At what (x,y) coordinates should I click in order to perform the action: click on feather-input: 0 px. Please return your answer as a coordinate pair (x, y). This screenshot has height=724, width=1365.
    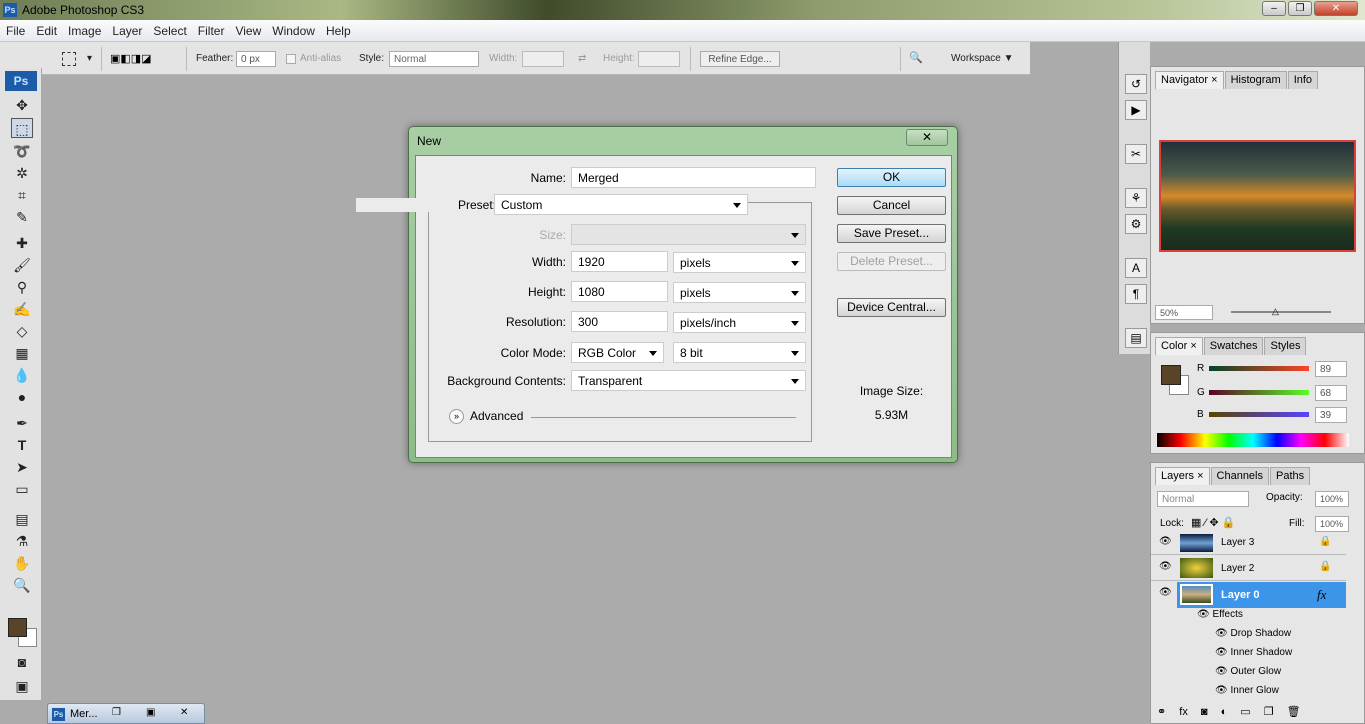
    Looking at the image, I should click on (256, 59).